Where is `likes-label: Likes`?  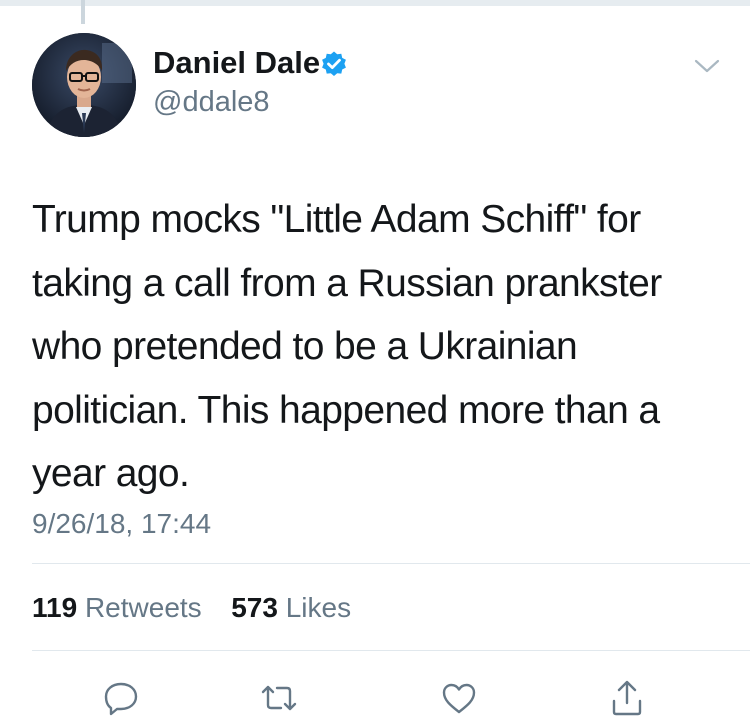
likes-label: Likes is located at coordinates (318, 607).